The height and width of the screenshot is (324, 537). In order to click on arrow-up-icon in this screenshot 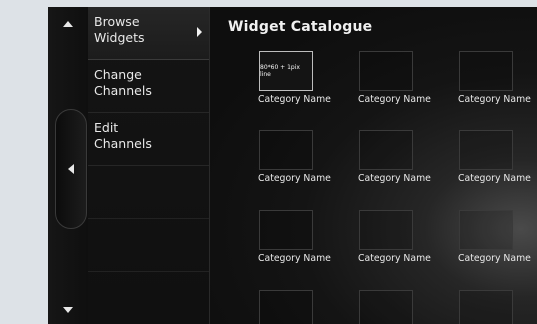, I will do `click(68, 24)`.